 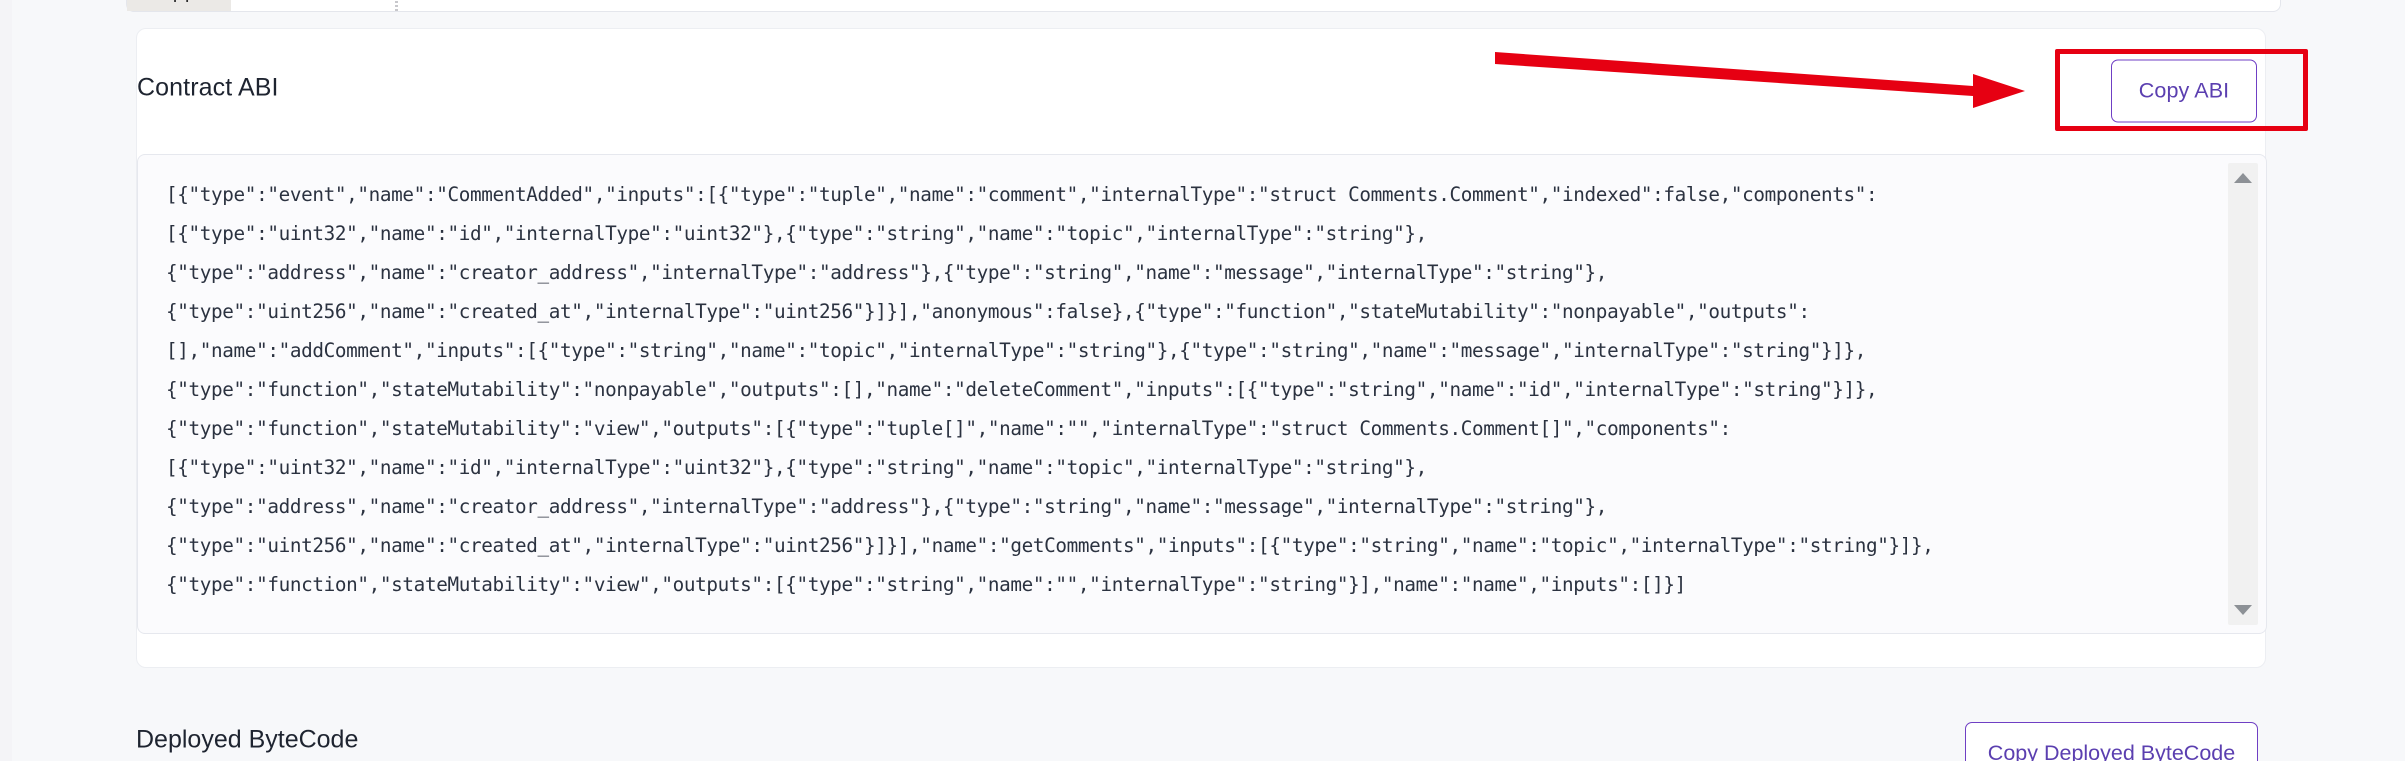 I want to click on copy-deployed-bytecode-button: Copy Deployed ByteCode, so click(x=2111, y=741).